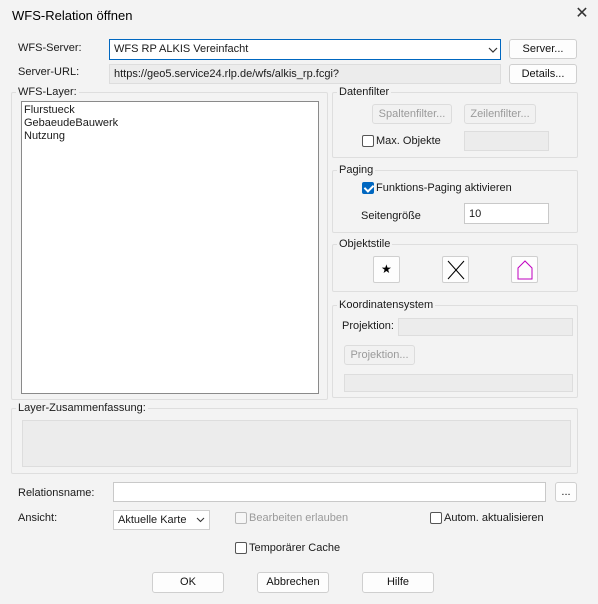  I want to click on paging-title: Paging, so click(356, 170).